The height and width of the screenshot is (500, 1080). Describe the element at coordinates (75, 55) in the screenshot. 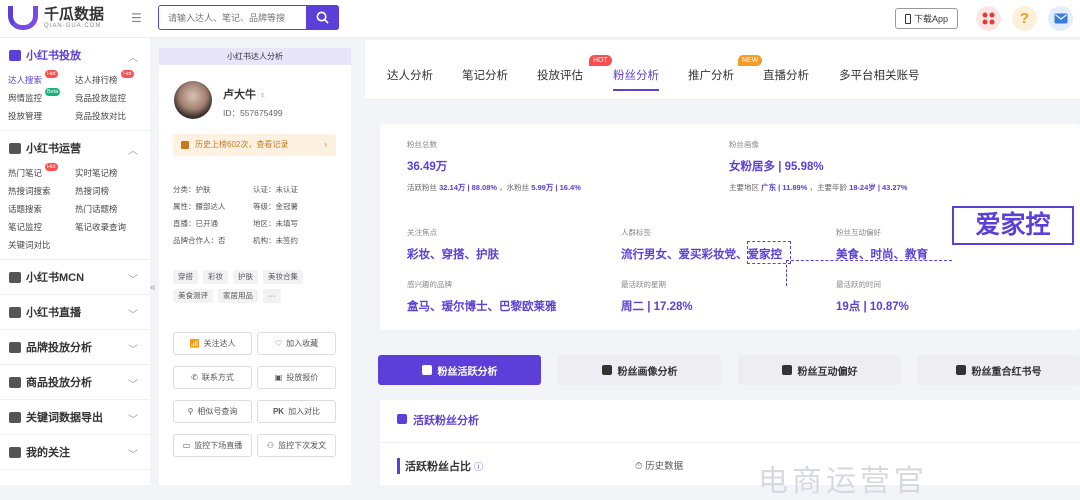

I see `sidebar-section-header: 小红书投放 ︿` at that location.